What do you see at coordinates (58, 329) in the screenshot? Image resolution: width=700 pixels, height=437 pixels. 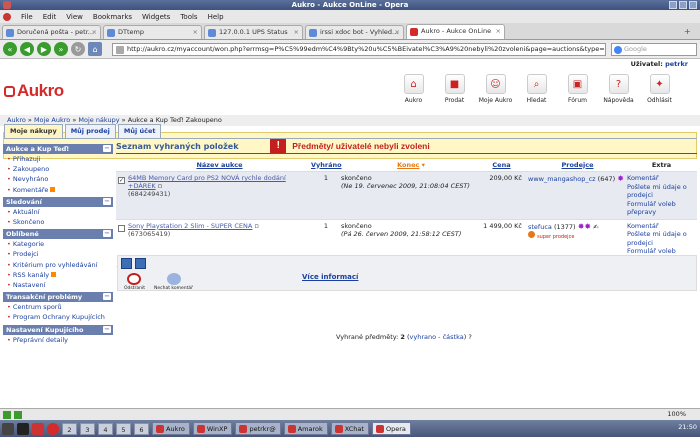 I see `sidebar-header: Nastavení Kupujícího −` at bounding box center [58, 329].